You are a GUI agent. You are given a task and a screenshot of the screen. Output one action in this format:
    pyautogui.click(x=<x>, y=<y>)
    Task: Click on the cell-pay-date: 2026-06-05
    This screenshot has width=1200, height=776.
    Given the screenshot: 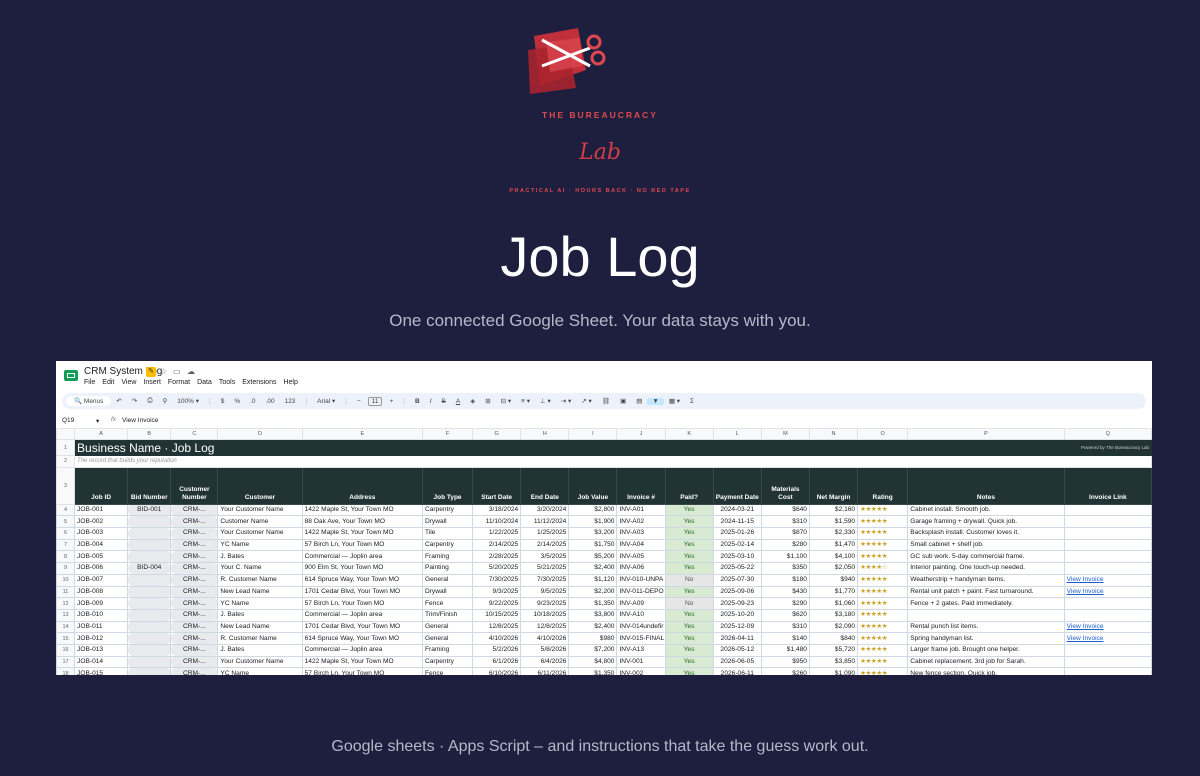 What is the action you would take?
    pyautogui.click(x=737, y=662)
    